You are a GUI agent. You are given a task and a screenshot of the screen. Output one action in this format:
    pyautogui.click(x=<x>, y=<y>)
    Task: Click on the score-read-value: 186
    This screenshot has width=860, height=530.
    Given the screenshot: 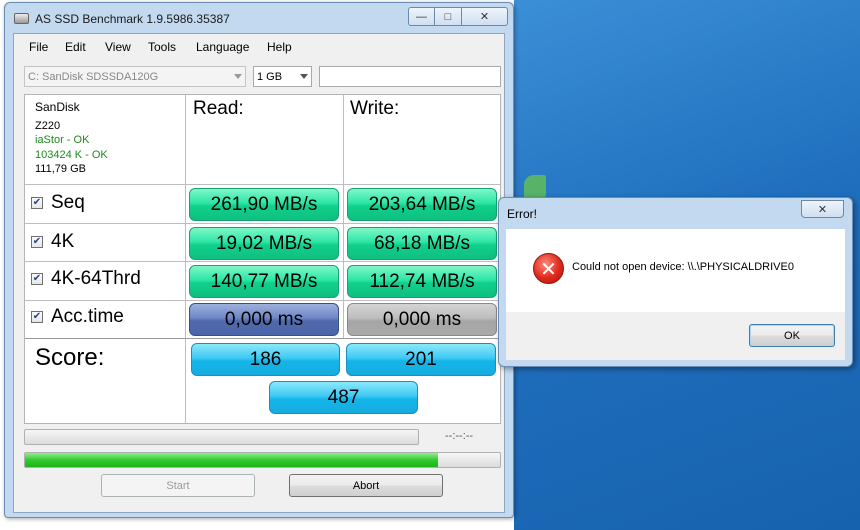 What is the action you would take?
    pyautogui.click(x=265, y=359)
    